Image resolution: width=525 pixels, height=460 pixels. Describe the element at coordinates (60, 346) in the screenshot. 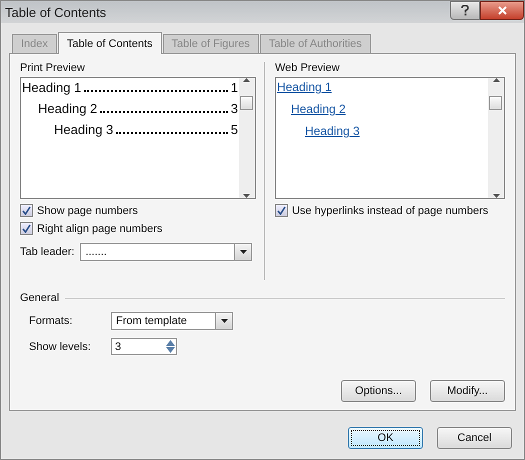

I see `field-label: Show levels:` at that location.